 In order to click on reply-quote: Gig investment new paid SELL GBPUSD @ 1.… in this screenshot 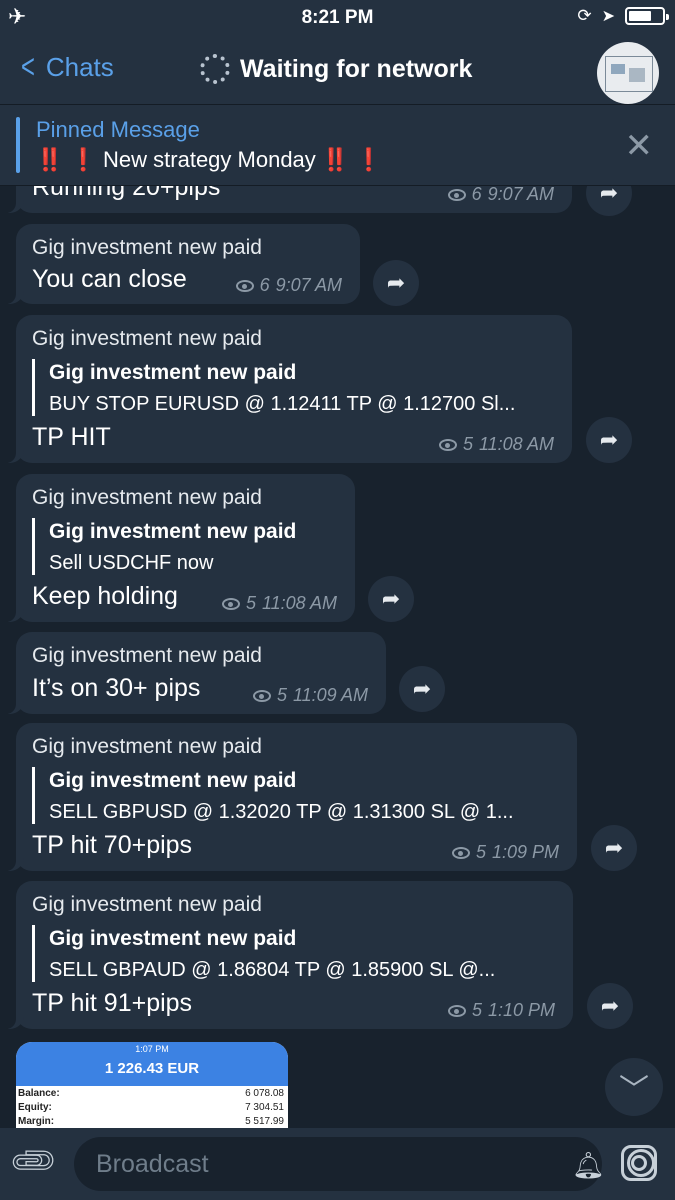, I will do `click(273, 795)`.